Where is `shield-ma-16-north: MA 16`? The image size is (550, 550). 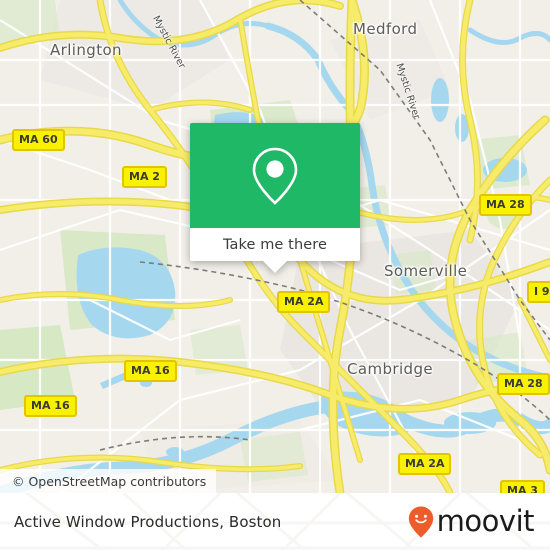 shield-ma-16-north: MA 16 is located at coordinates (150, 371).